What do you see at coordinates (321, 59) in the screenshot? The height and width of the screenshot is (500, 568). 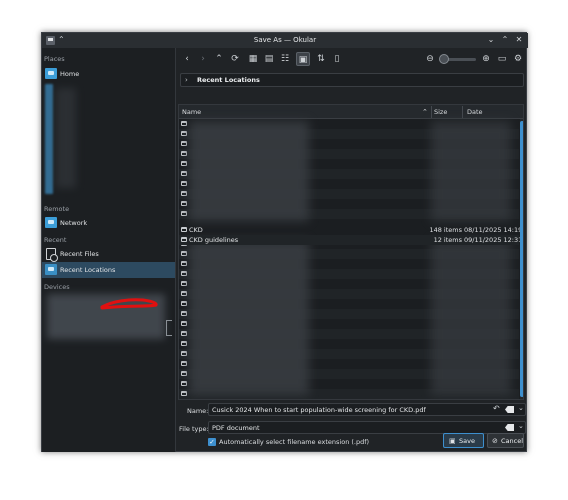 I see `sort-button: ⇅` at bounding box center [321, 59].